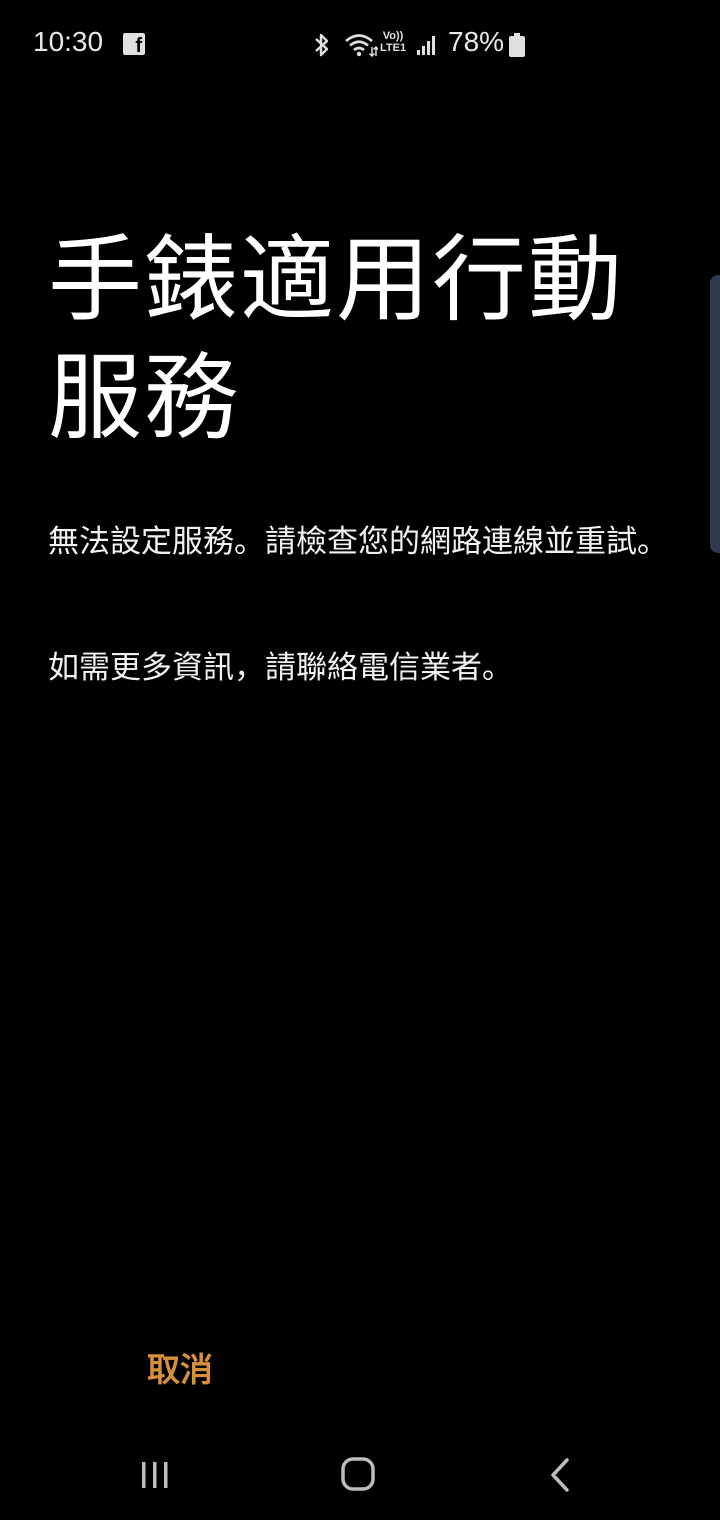  Describe the element at coordinates (336, 339) in the screenshot. I see `page-title: 手錶適用行動服務` at that location.